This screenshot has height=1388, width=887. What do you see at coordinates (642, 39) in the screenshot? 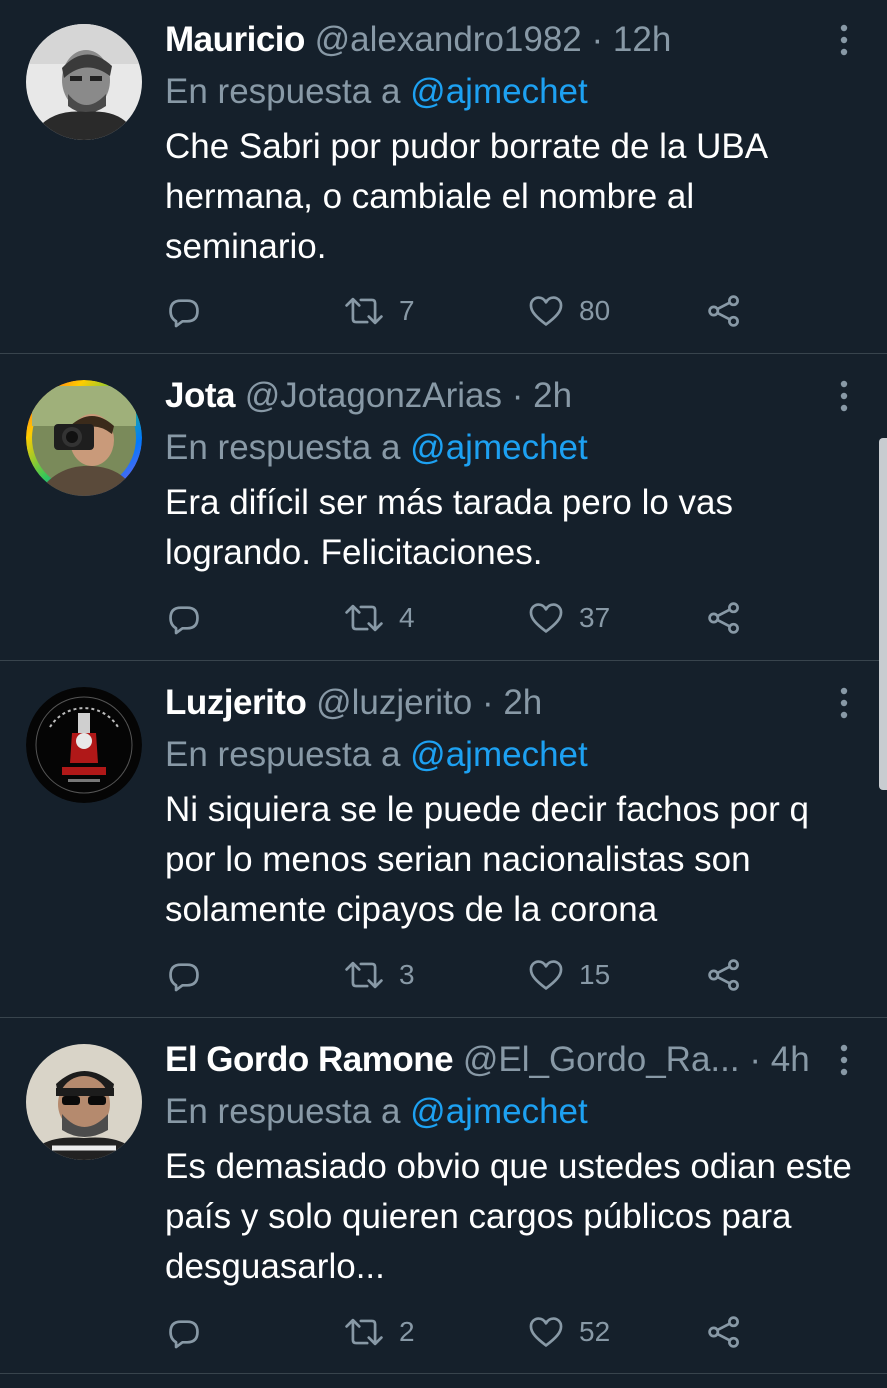
I see `timestamp: 12h` at bounding box center [642, 39].